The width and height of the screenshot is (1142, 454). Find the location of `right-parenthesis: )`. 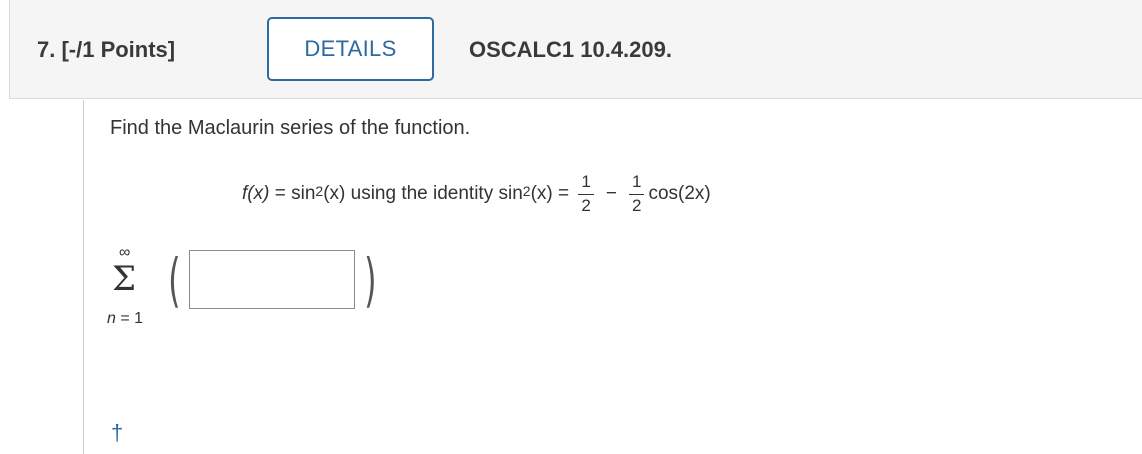

right-parenthesis: ) is located at coordinates (370, 280).